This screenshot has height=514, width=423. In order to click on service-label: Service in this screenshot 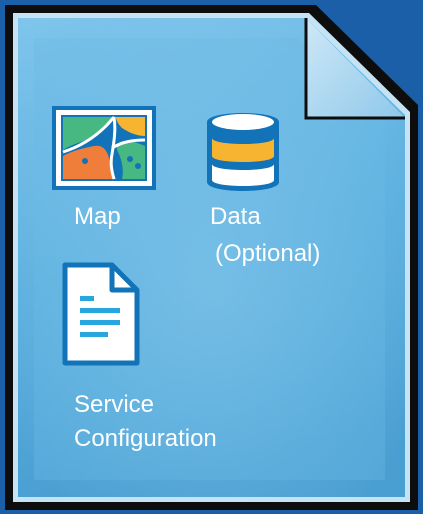, I will do `click(114, 404)`.